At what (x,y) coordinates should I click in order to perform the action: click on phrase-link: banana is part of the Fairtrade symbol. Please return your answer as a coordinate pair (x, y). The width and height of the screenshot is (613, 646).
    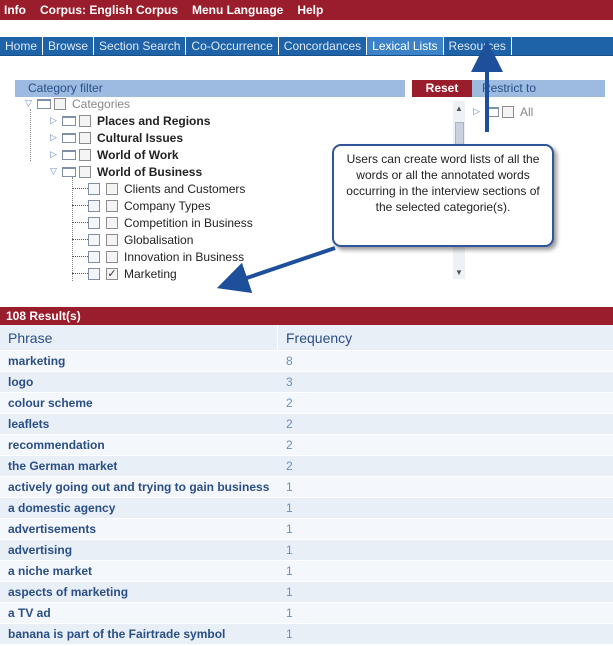
    Looking at the image, I should click on (139, 634).